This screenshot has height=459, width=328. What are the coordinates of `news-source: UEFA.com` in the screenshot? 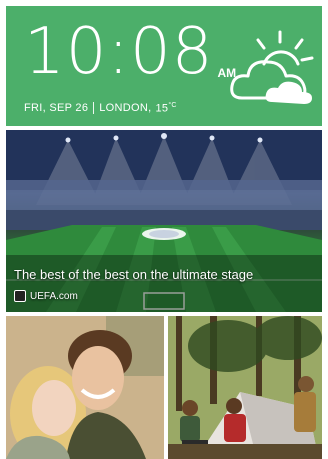 It's located at (46, 296).